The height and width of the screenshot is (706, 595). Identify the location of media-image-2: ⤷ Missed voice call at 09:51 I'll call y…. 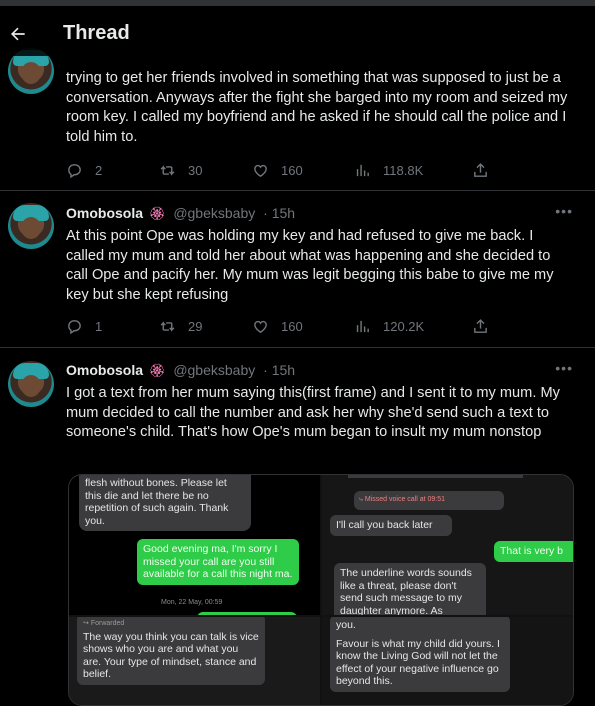
(447, 545).